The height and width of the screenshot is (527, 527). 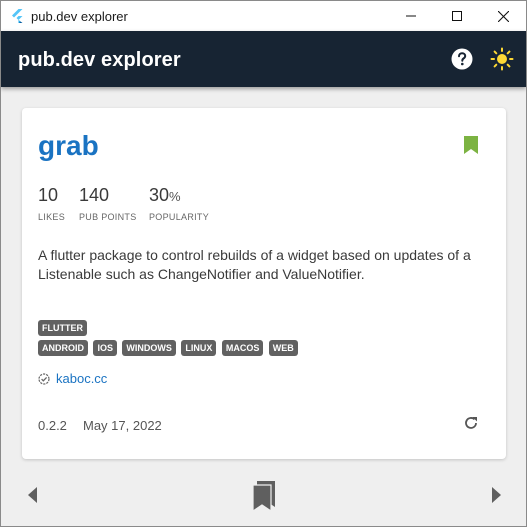 I want to click on close-button, so click(x=503, y=16).